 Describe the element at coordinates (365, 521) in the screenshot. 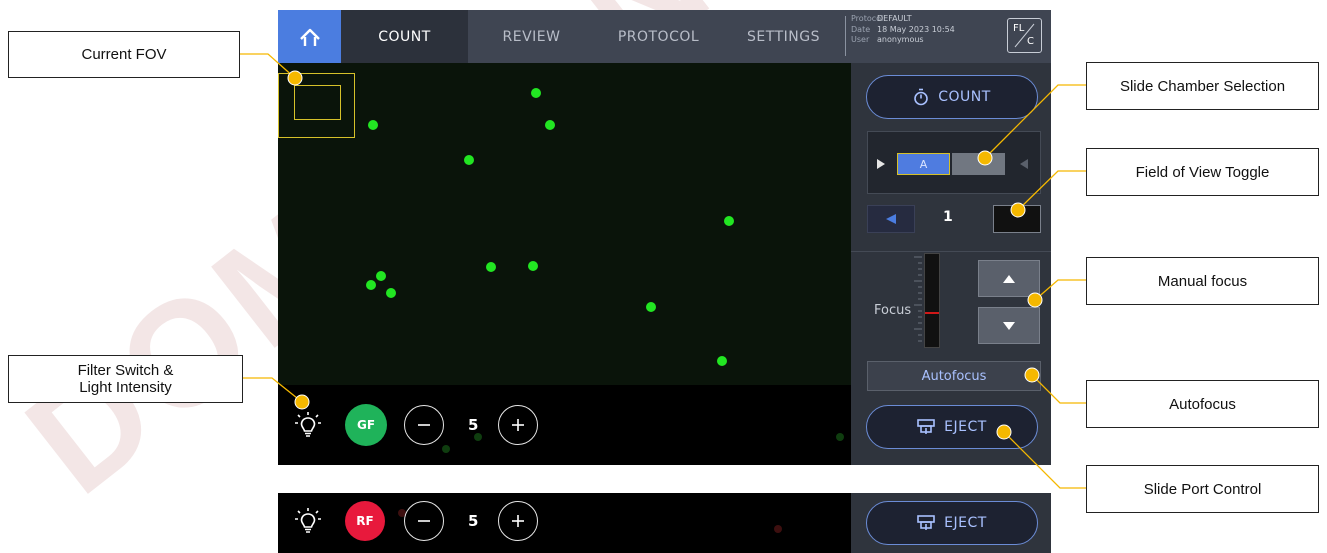

I see `filter-rf-button: RF` at that location.